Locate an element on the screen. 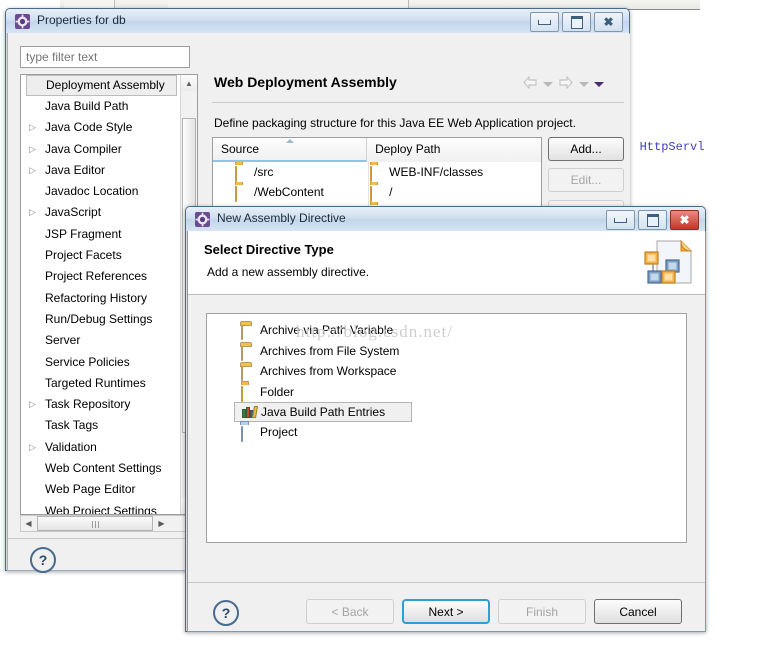 The height and width of the screenshot is (647, 768). source-text: /src is located at coordinates (264, 172).